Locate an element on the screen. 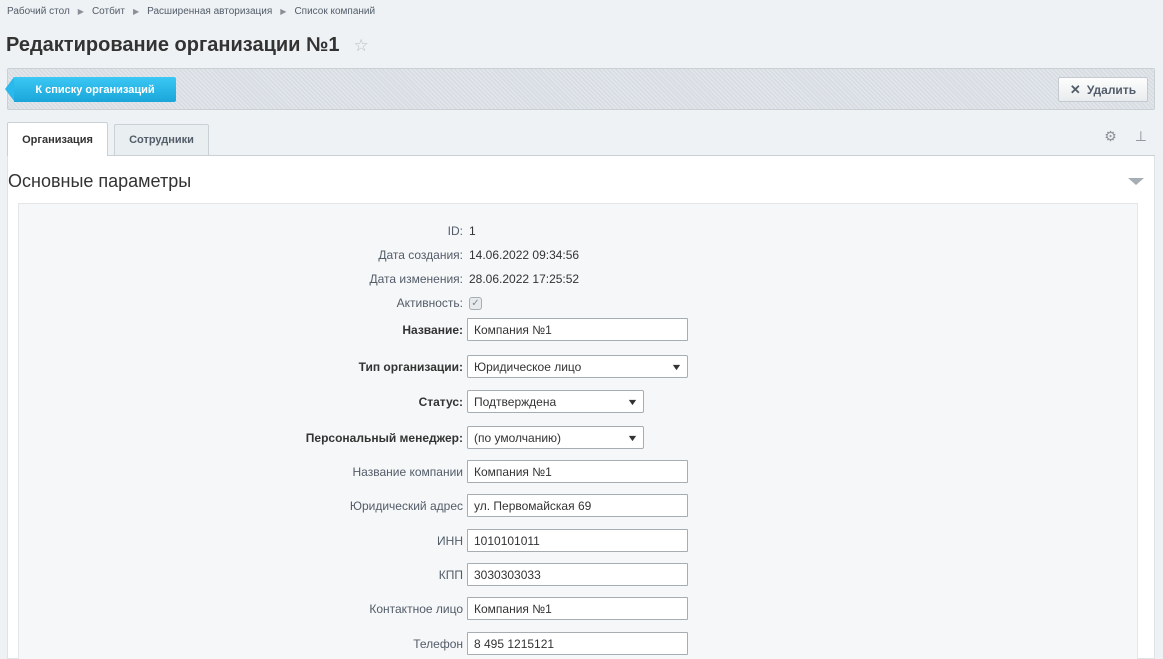 The height and width of the screenshot is (659, 1163). star-icon: ☆ is located at coordinates (360, 46).